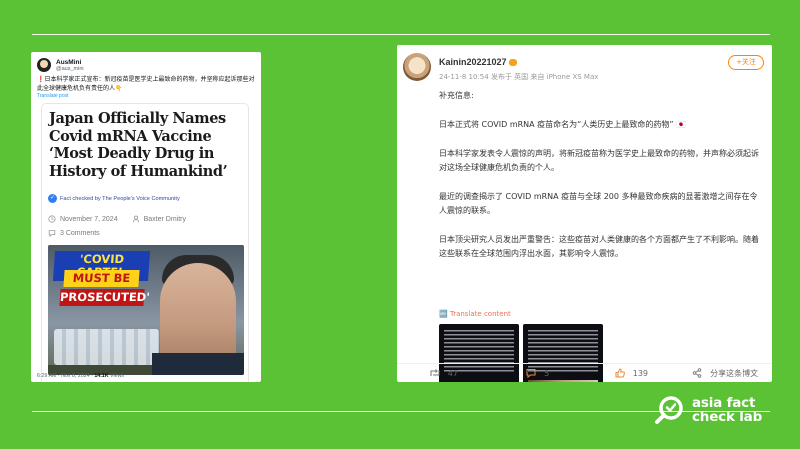  What do you see at coordinates (146, 310) in the screenshot?
I see `article-thumbnail: 'COVID CARTEL MUST BE PROSECUTED'` at bounding box center [146, 310].